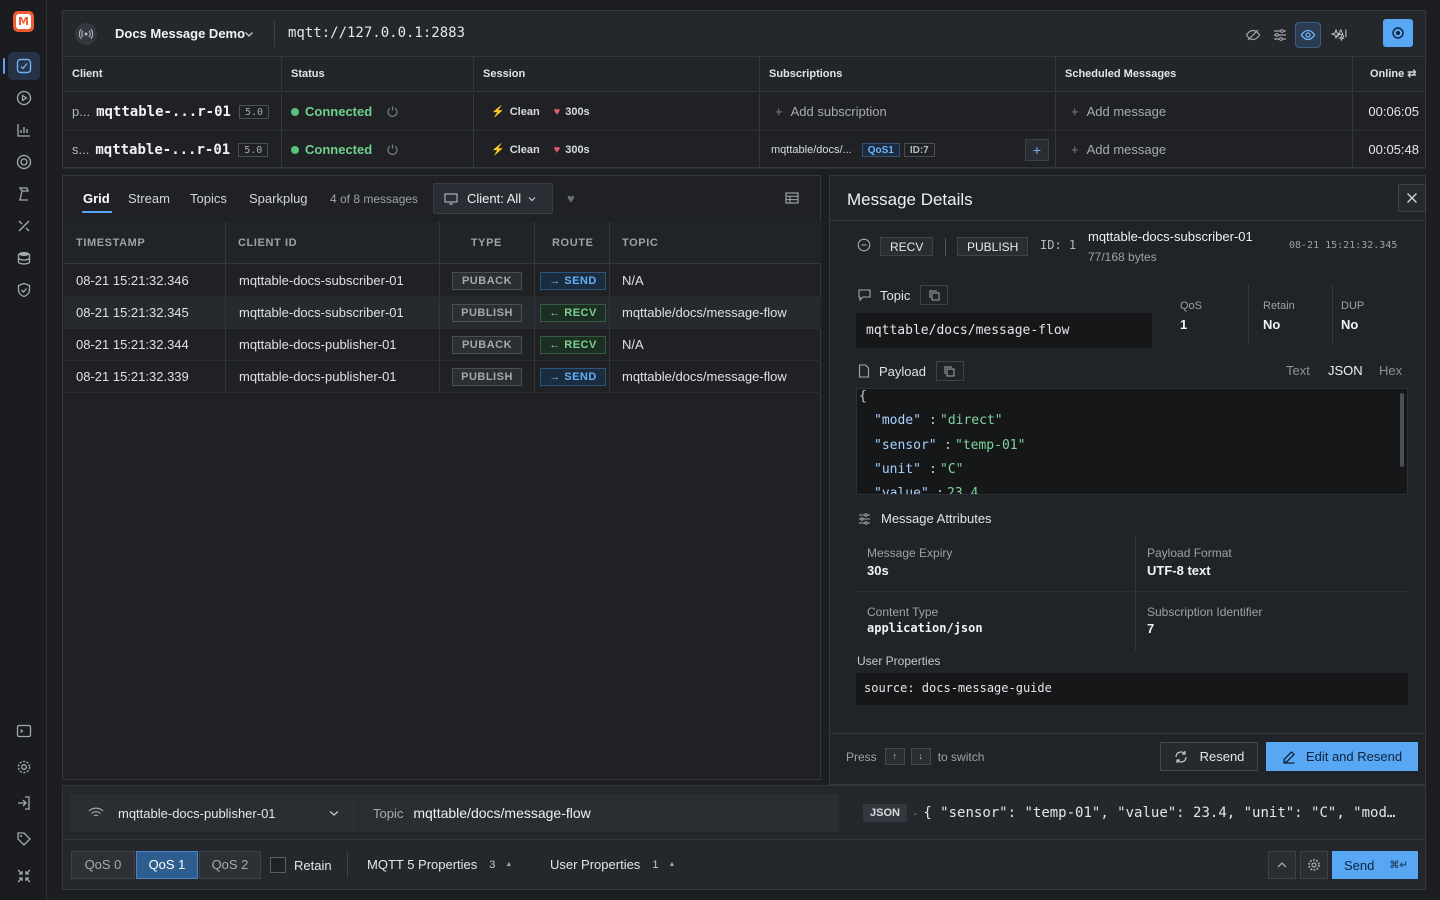 The width and height of the screenshot is (1440, 900). I want to click on col-timestamp: TIMESTAMP, so click(145, 243).